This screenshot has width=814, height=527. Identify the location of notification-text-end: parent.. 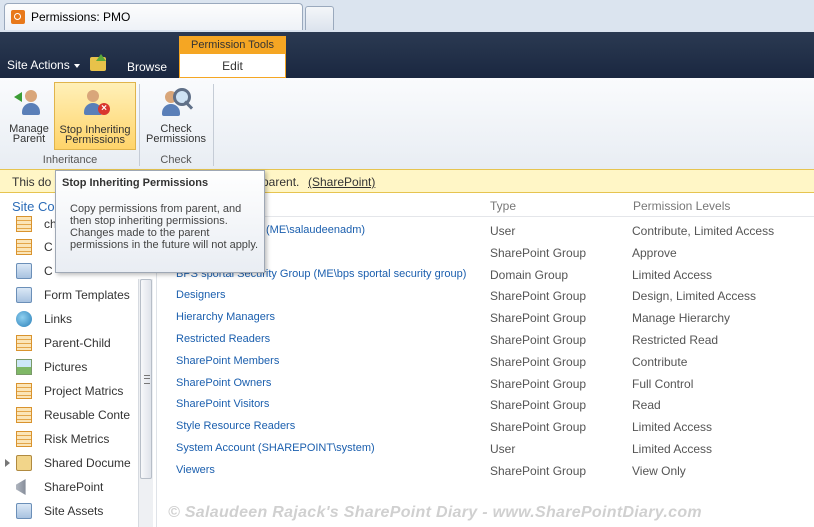
(281, 182).